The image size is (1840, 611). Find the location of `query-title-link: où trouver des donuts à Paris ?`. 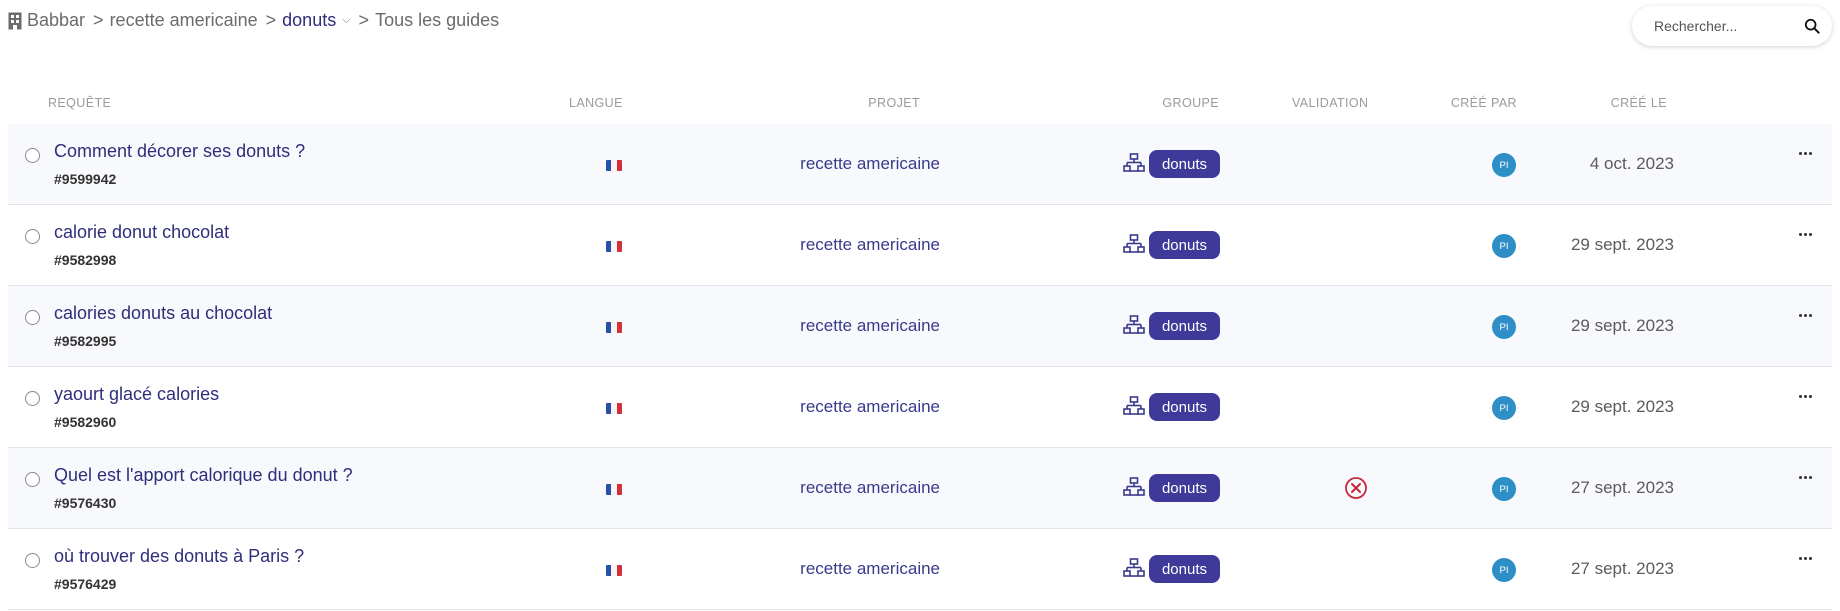

query-title-link: où trouver des donuts à Paris ? is located at coordinates (179, 556).